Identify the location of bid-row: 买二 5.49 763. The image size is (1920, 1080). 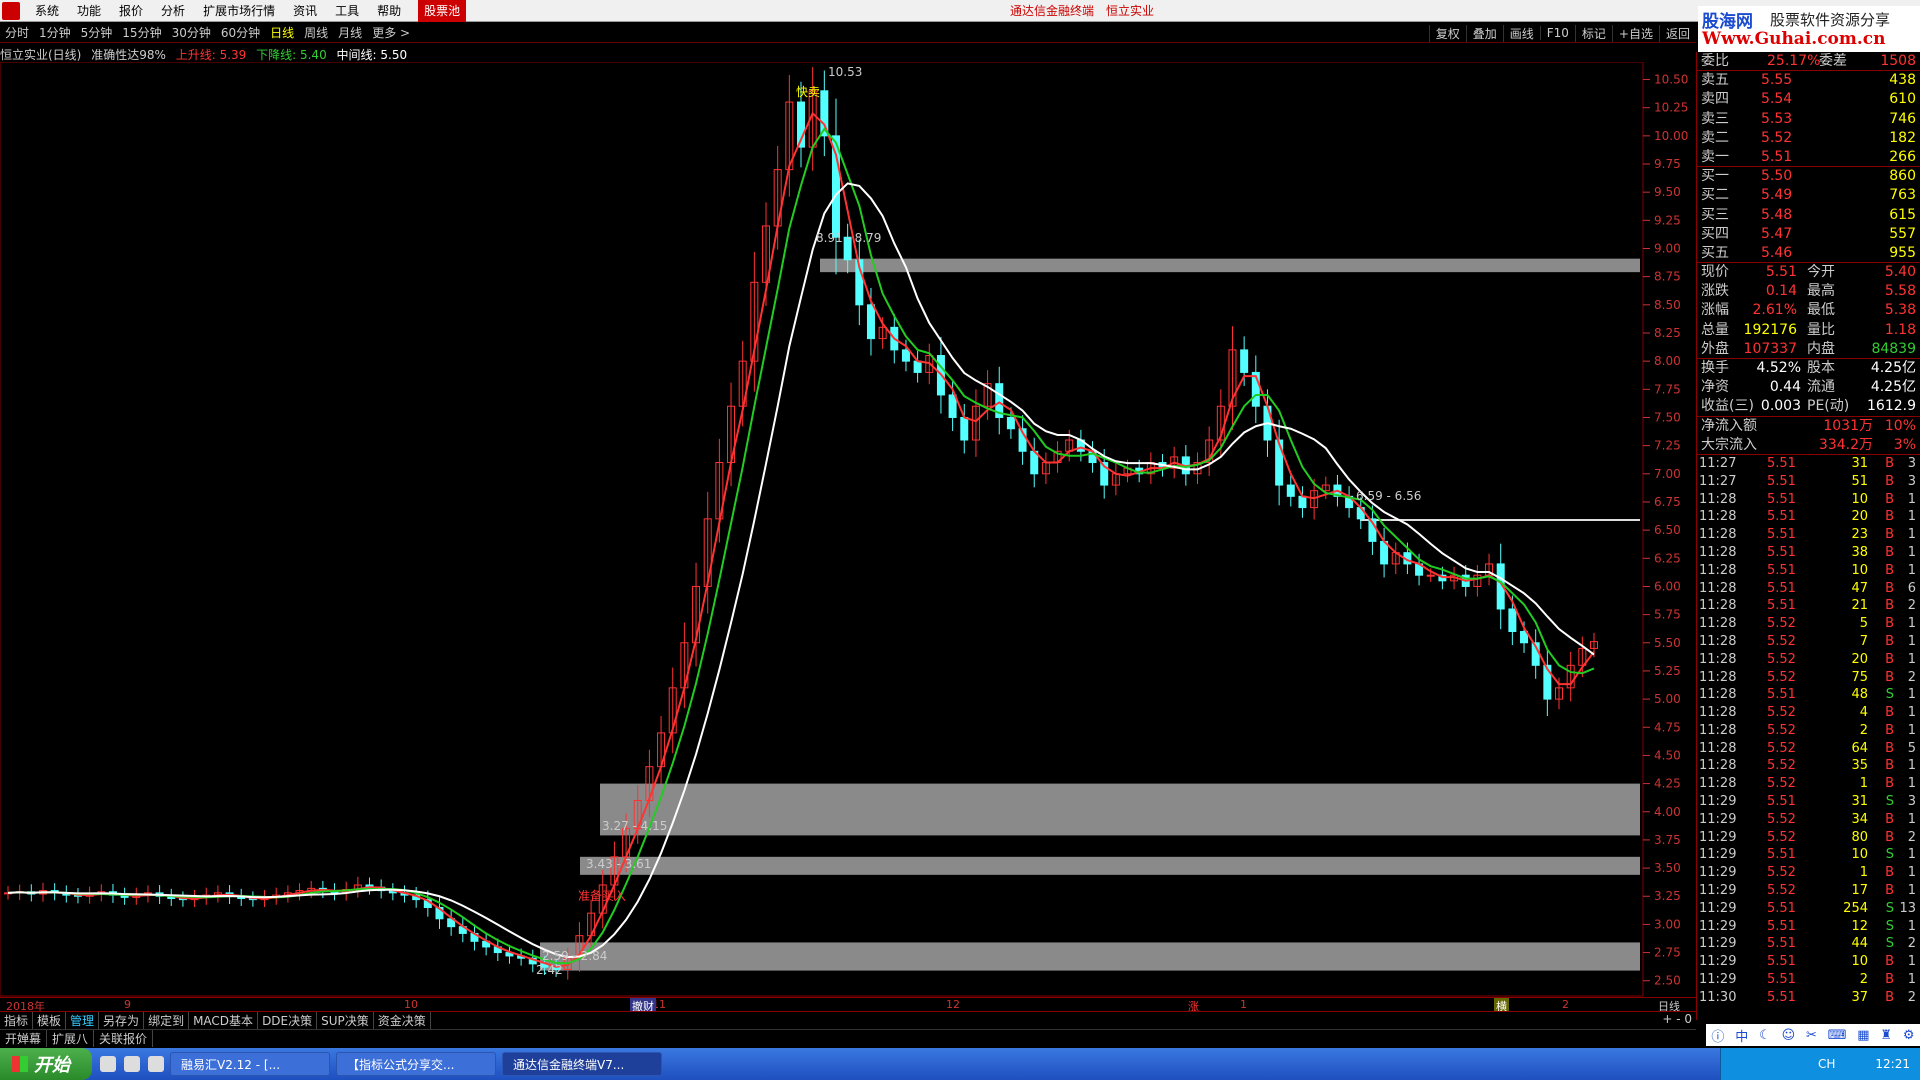
(1808, 195).